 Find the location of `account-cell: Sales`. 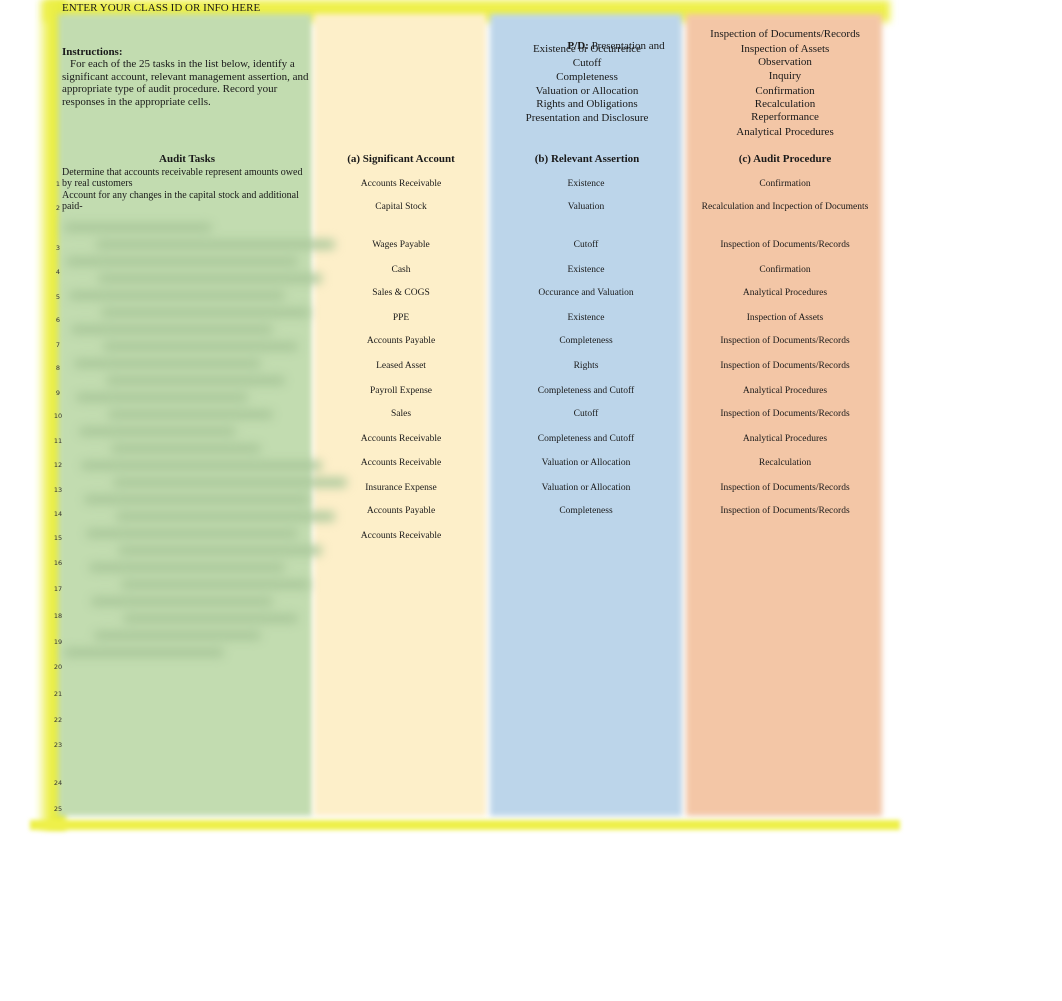

account-cell: Sales is located at coordinates (401, 415).